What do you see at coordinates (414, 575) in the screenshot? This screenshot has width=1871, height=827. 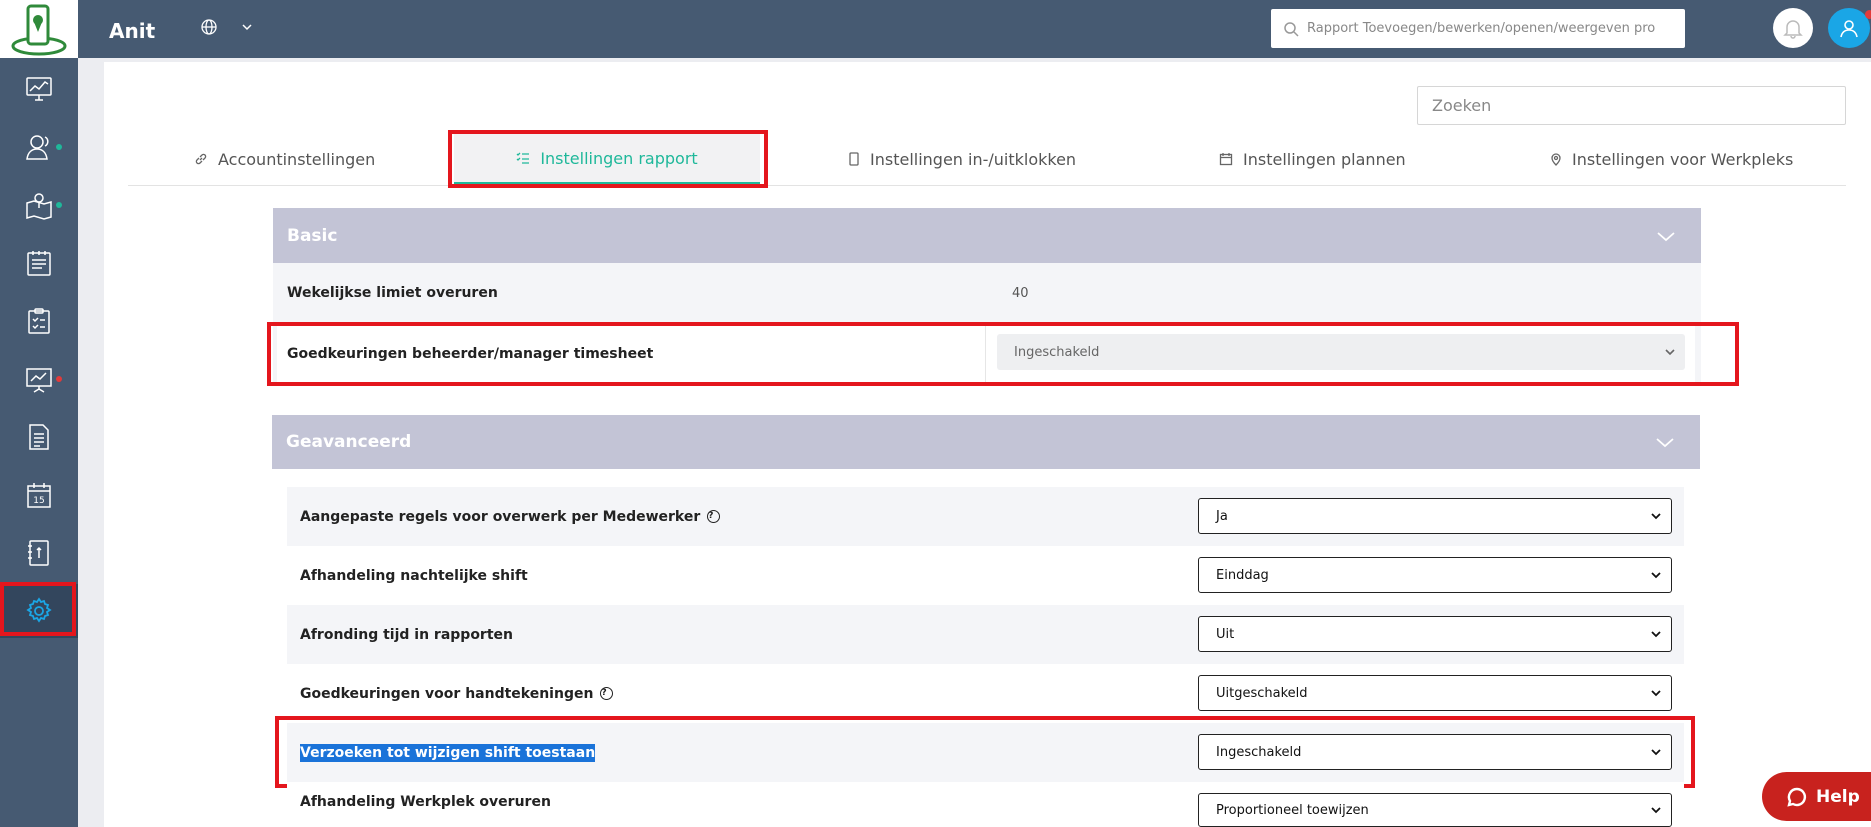 I see `setting-label: Afhandeling nachtelijke shift` at bounding box center [414, 575].